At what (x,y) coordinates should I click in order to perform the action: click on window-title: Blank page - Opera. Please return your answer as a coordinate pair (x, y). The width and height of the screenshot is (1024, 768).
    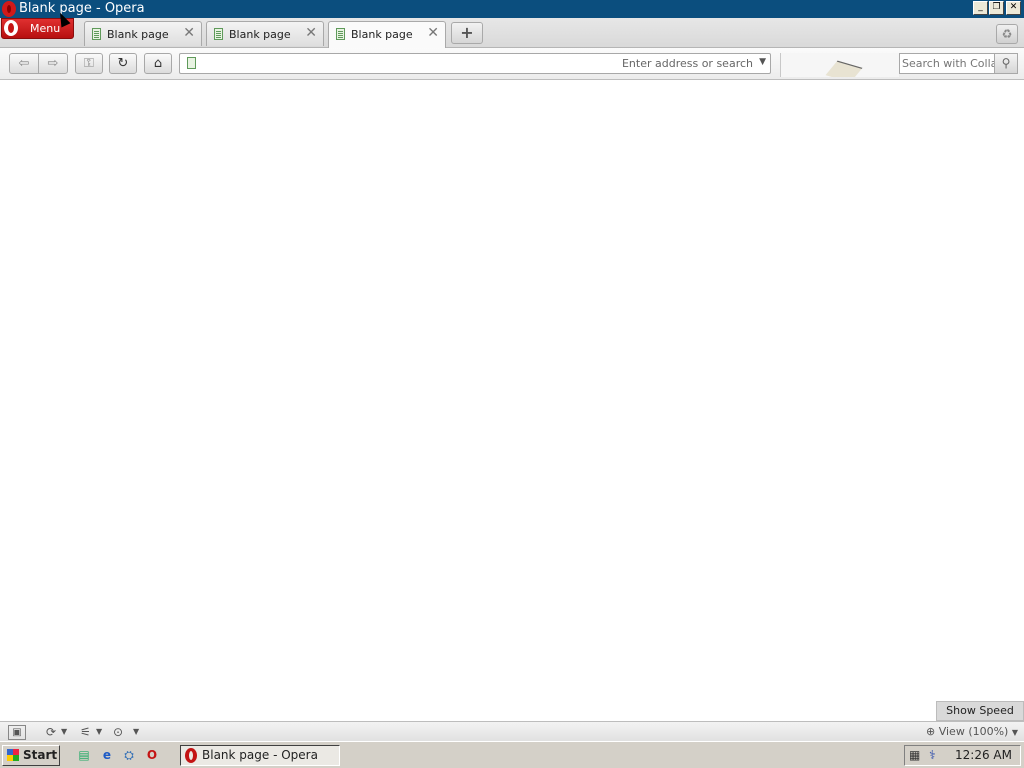
    Looking at the image, I should click on (82, 8).